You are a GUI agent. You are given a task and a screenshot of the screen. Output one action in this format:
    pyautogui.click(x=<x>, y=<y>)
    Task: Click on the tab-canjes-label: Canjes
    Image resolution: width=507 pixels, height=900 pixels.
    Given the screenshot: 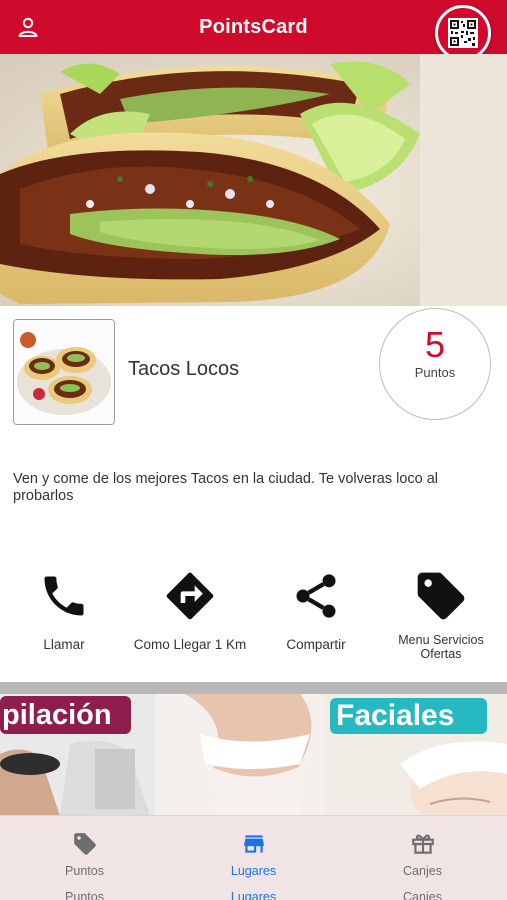 What is the action you would take?
    pyautogui.click(x=422, y=871)
    